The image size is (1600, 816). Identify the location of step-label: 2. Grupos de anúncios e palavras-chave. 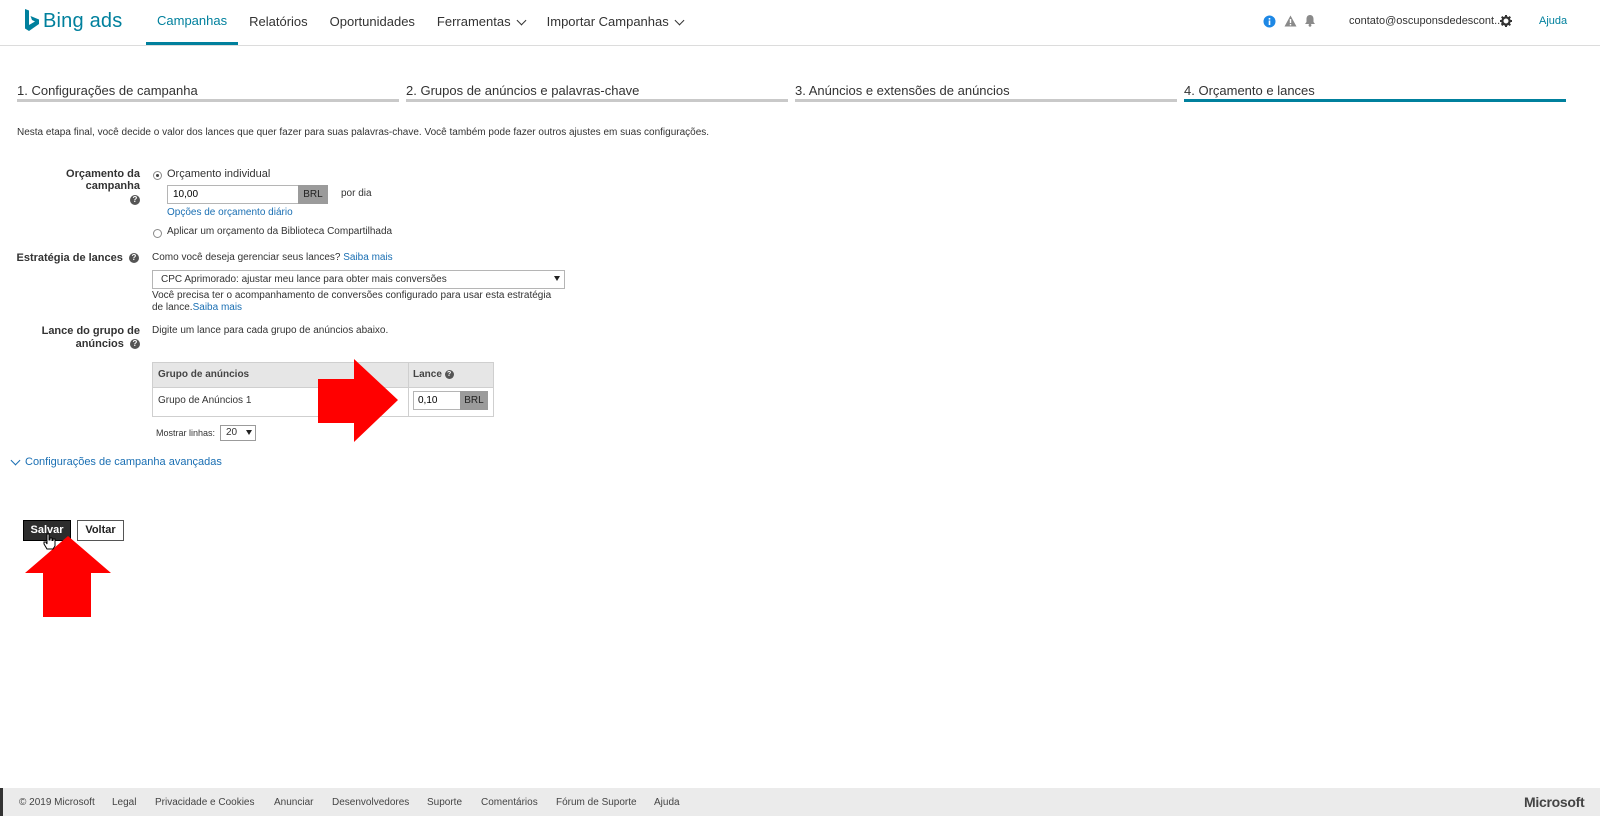
(523, 90).